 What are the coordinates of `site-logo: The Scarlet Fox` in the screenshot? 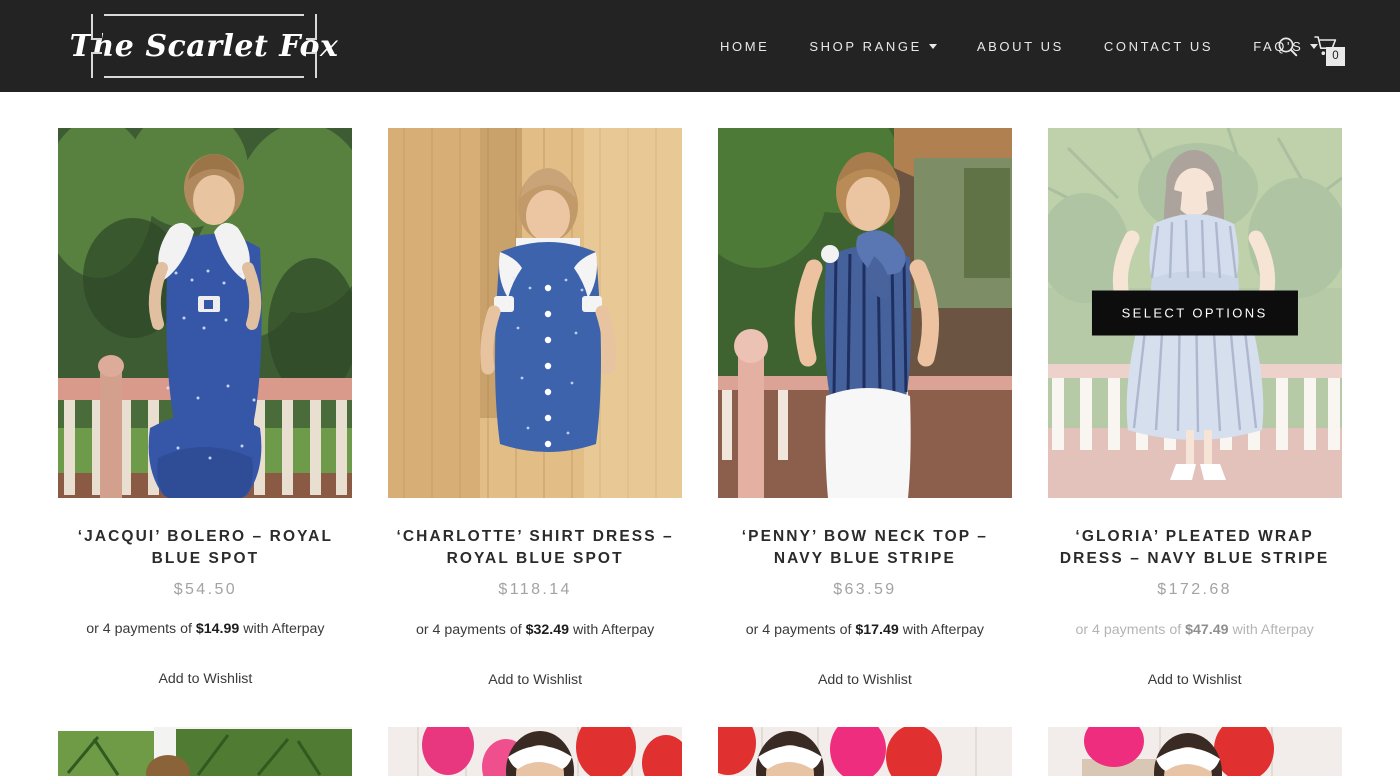 It's located at (204, 48).